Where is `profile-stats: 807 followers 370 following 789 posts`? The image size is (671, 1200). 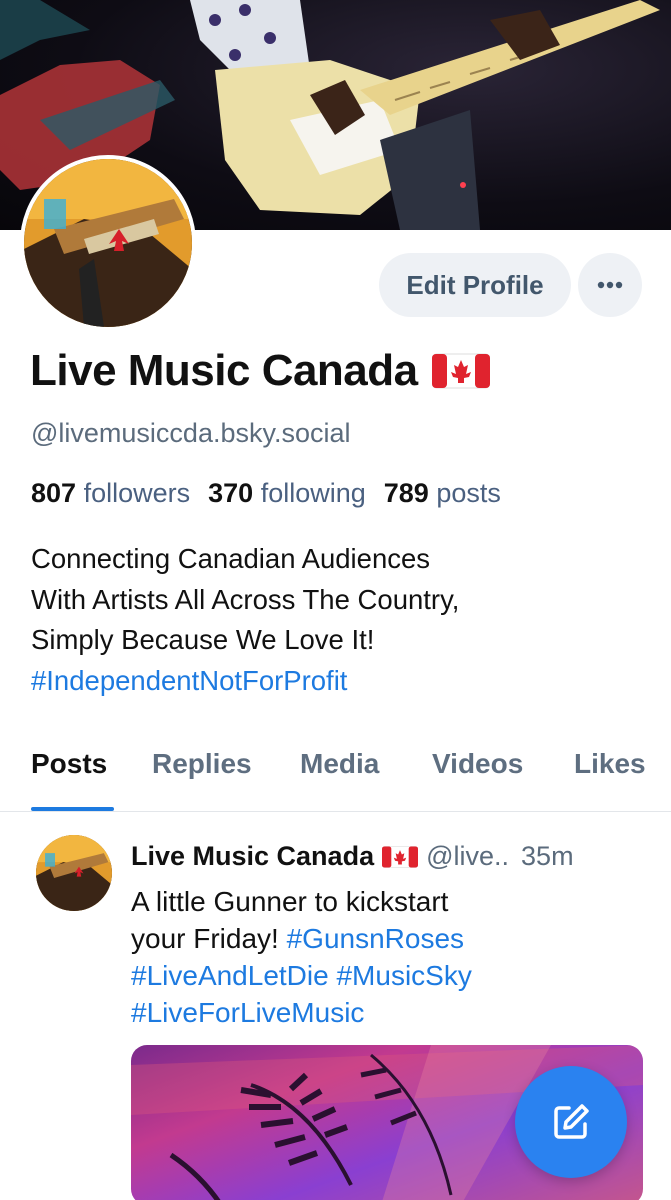 profile-stats: 807 followers 370 following 789 posts is located at coordinates (275, 493).